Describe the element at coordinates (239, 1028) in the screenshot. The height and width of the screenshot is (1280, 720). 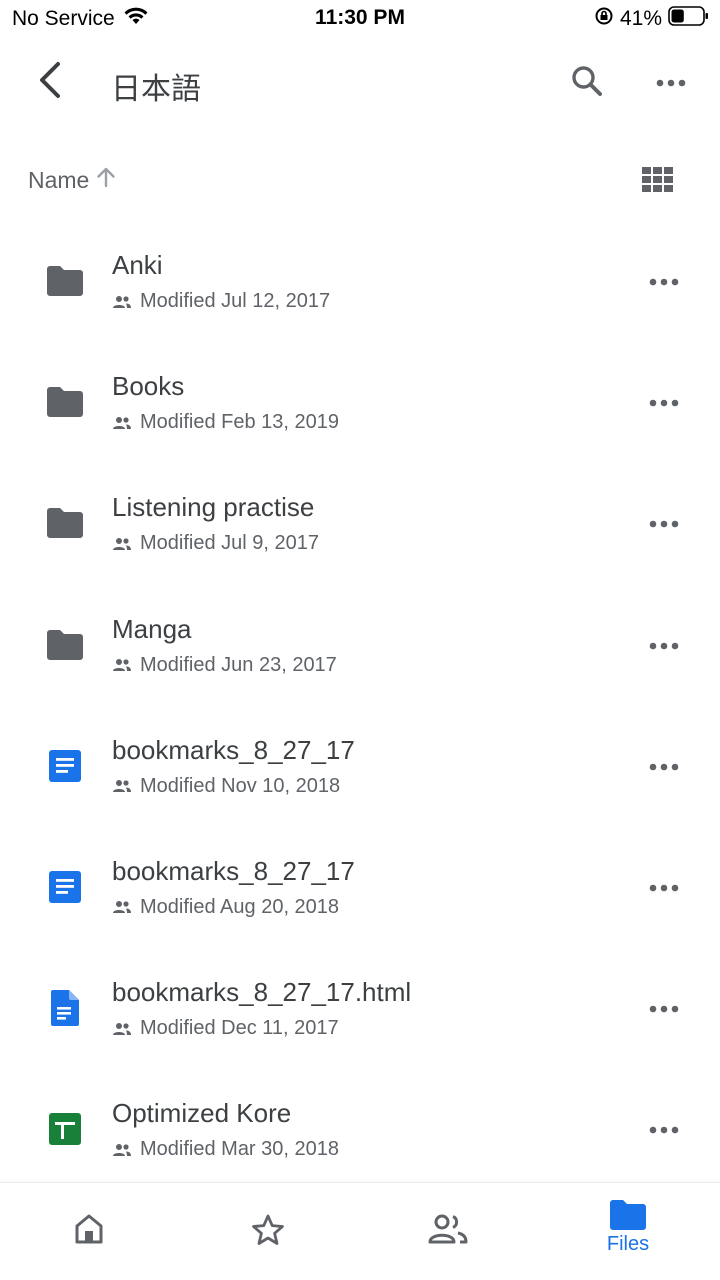
I see `modified-date: Modified Dec 11, 2017` at that location.